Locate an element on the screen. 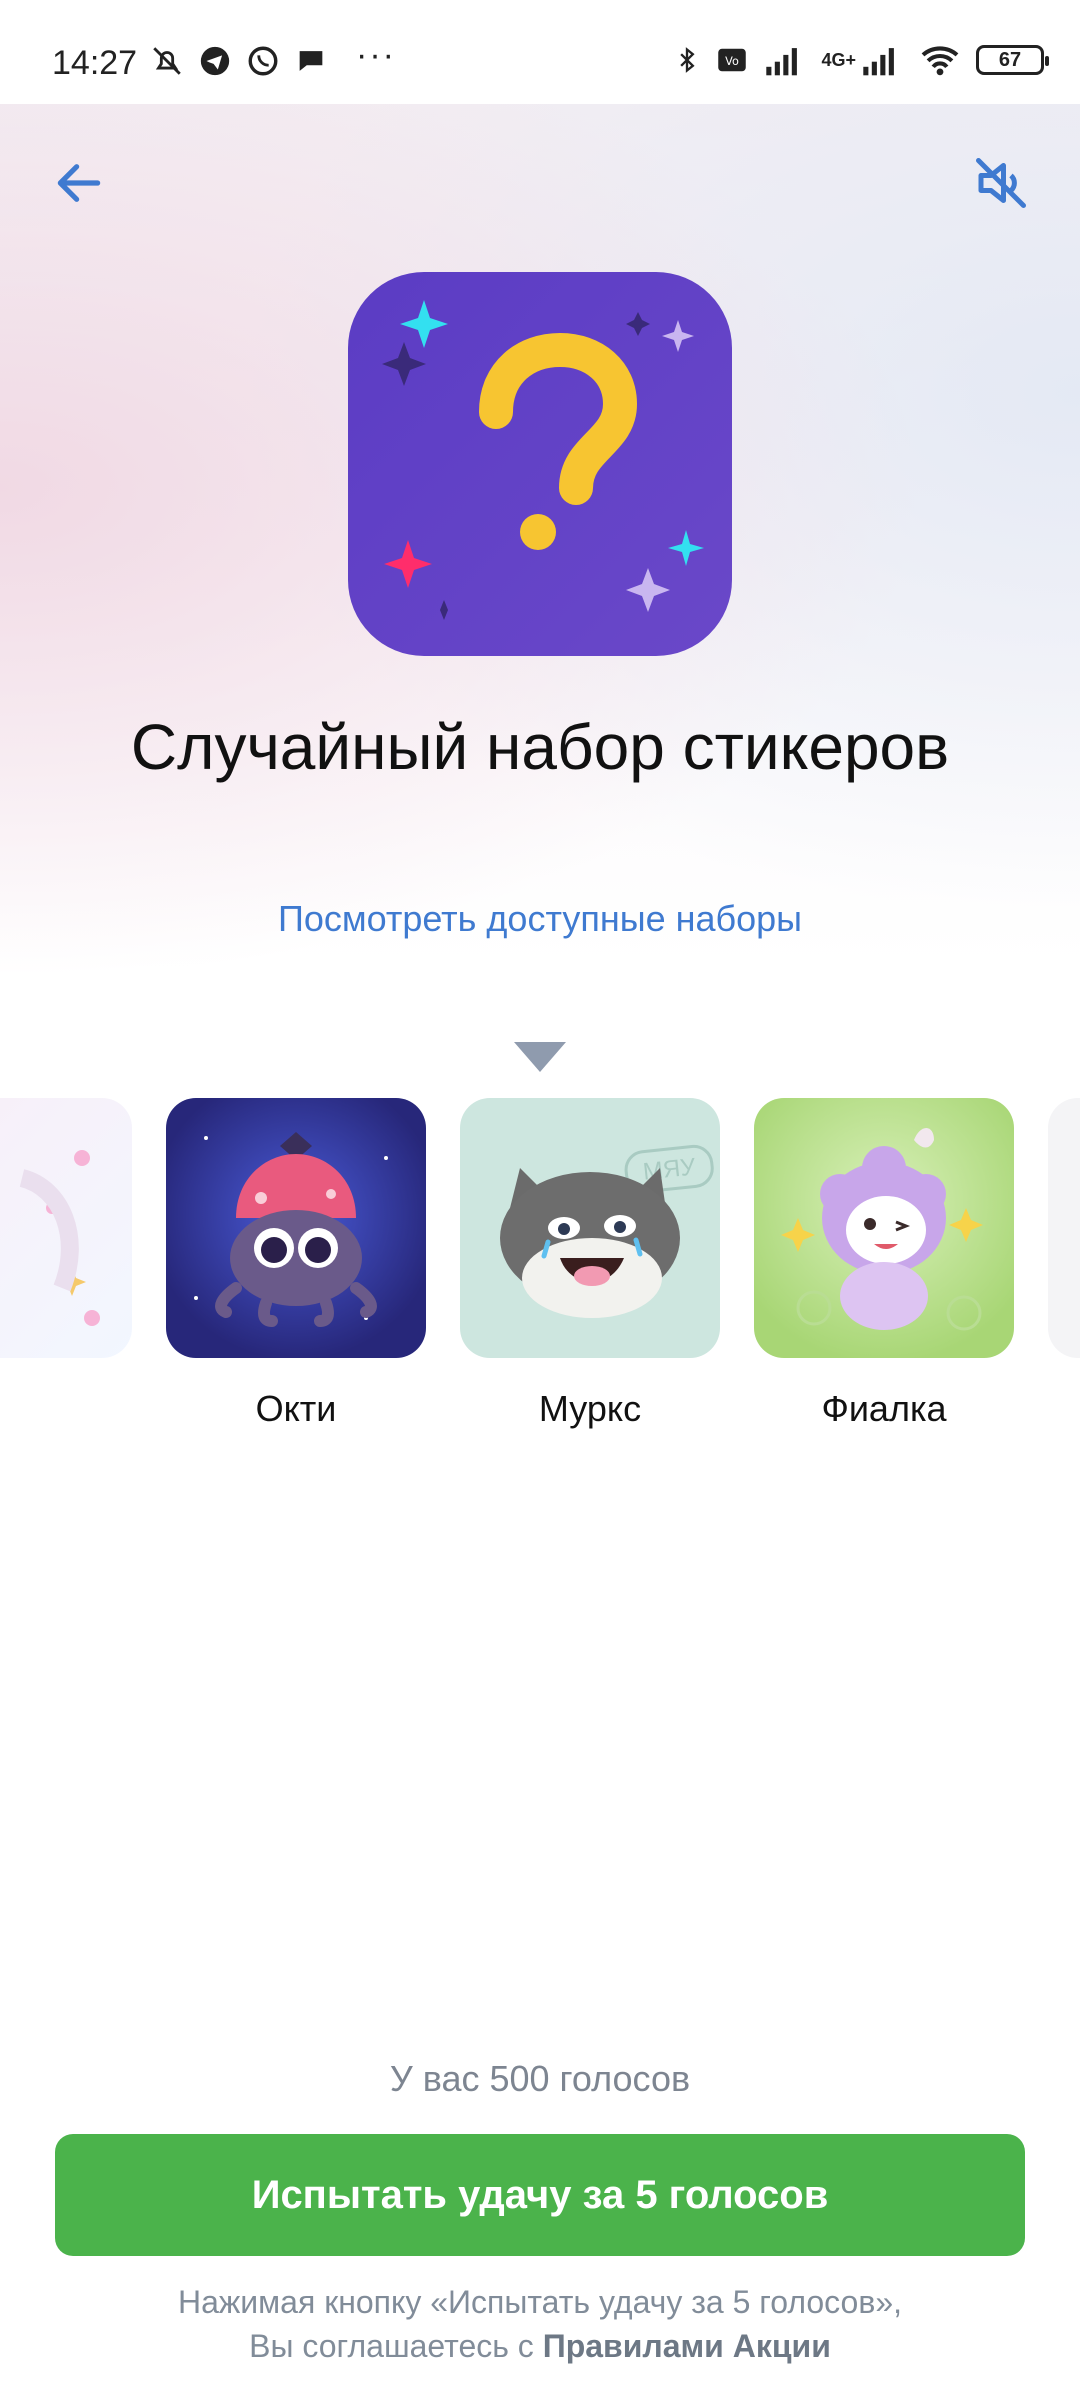 The width and height of the screenshot is (1080, 2400). sticker-pack-card-fialka is located at coordinates (884, 1228).